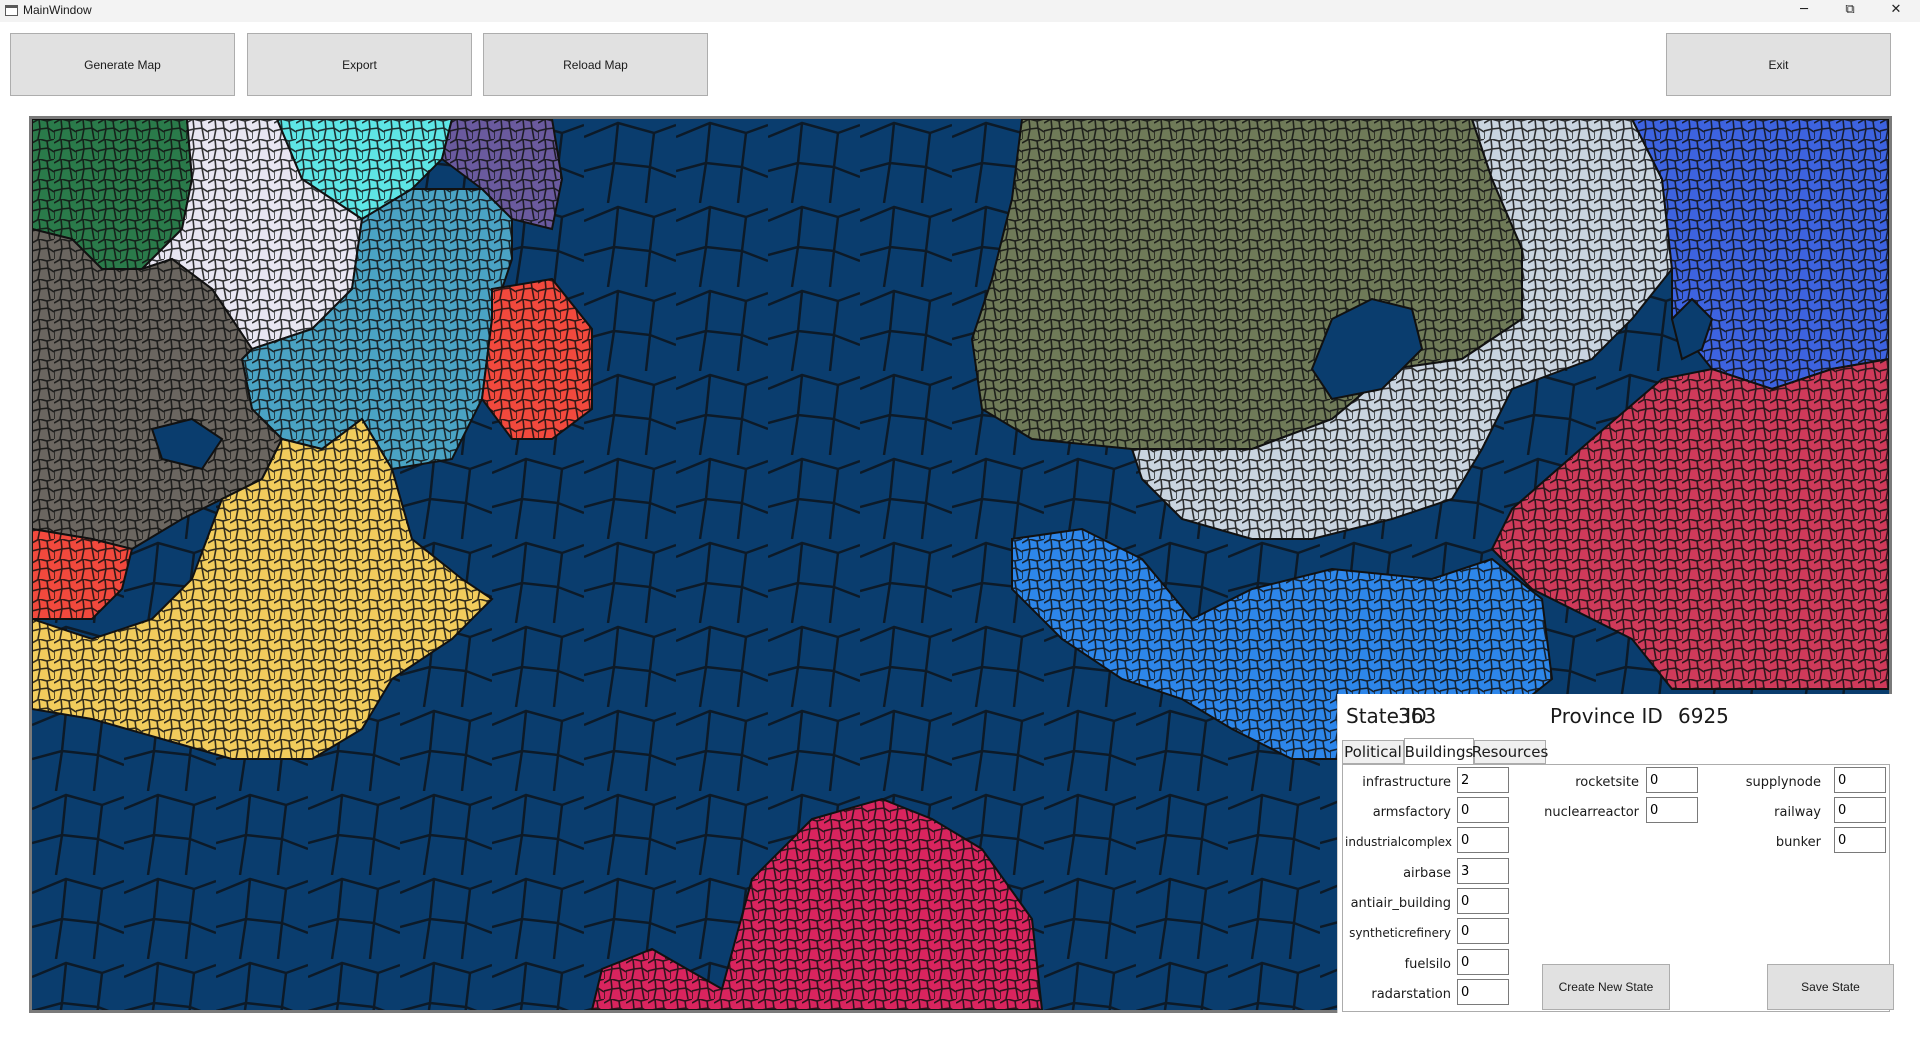 The height and width of the screenshot is (1041, 1920). What do you see at coordinates (1606, 716) in the screenshot?
I see `province-id-label: Province ID` at bounding box center [1606, 716].